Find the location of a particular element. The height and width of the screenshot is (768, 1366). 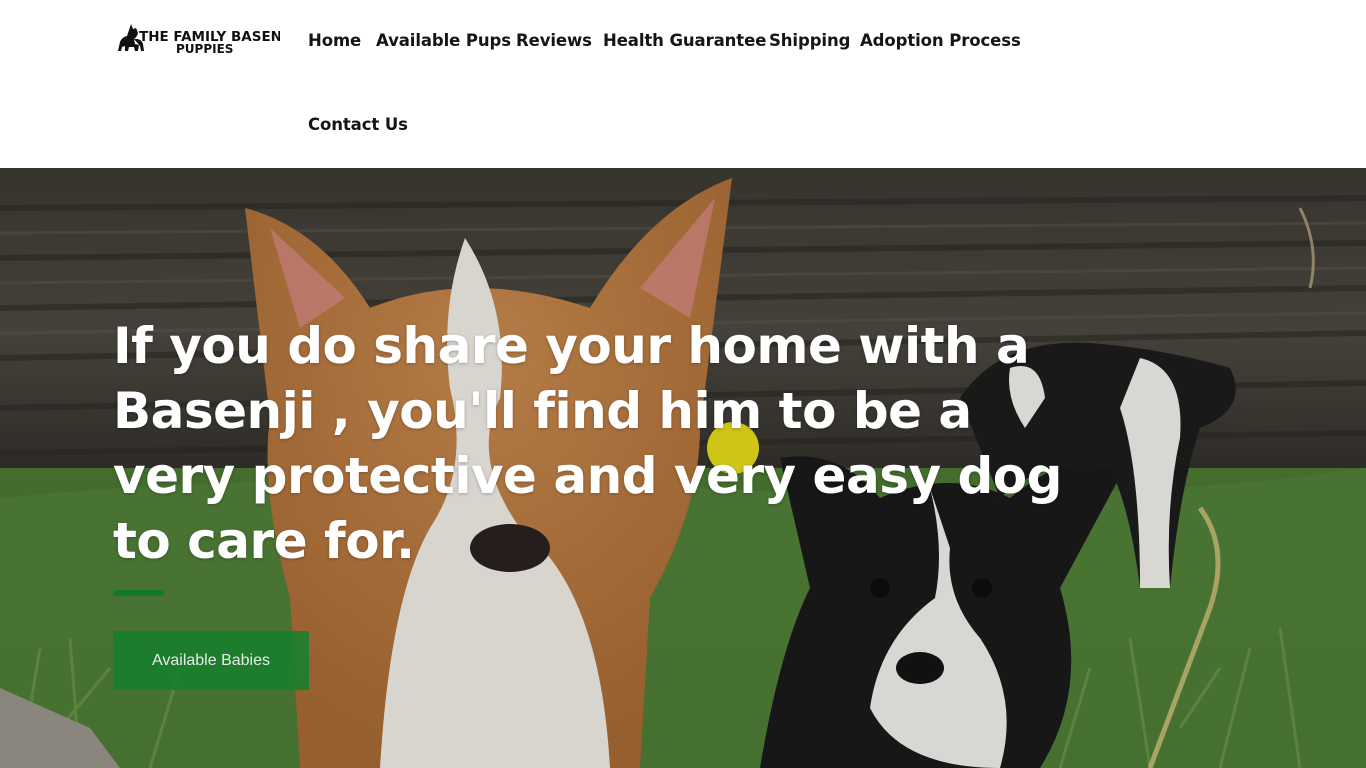

nav-reviews: Reviews is located at coordinates (554, 40).